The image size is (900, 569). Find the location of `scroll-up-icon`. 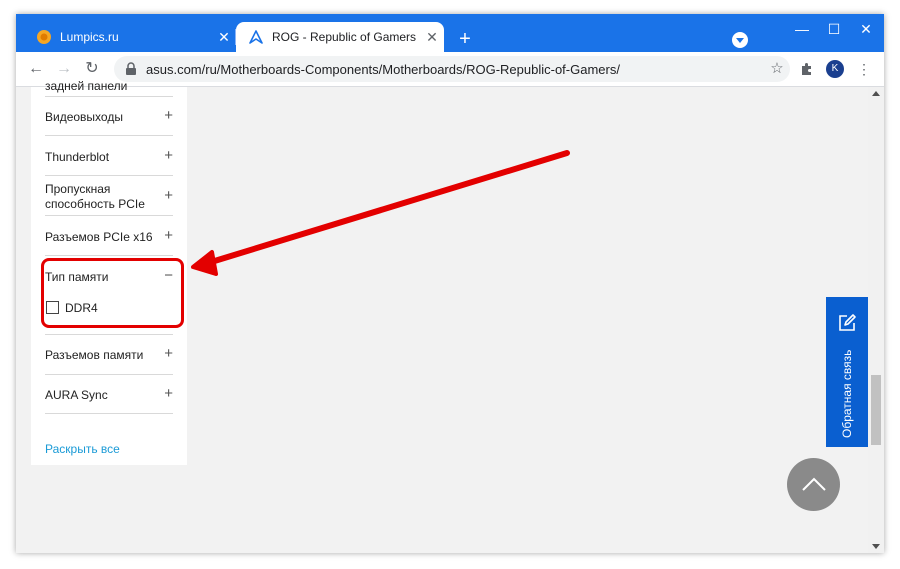

scroll-up-icon is located at coordinates (876, 93).